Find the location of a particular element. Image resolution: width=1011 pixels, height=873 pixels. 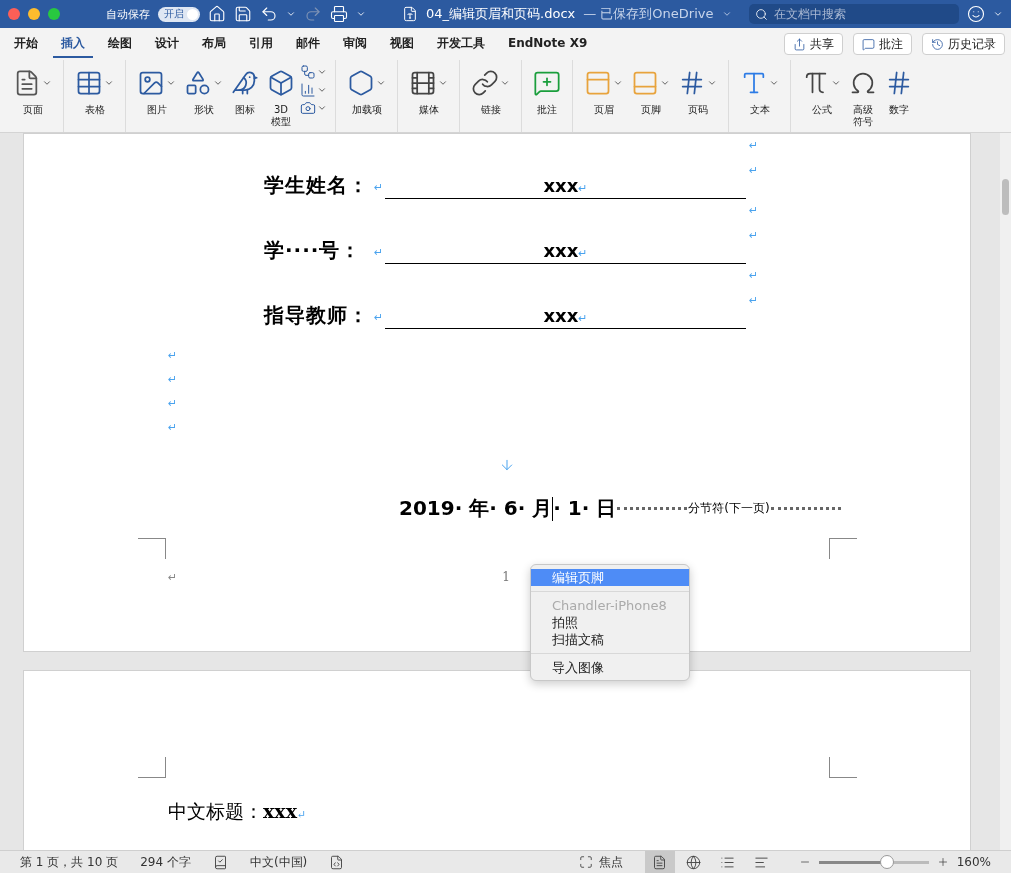

zoom-slider-thumb is located at coordinates (886, 862).